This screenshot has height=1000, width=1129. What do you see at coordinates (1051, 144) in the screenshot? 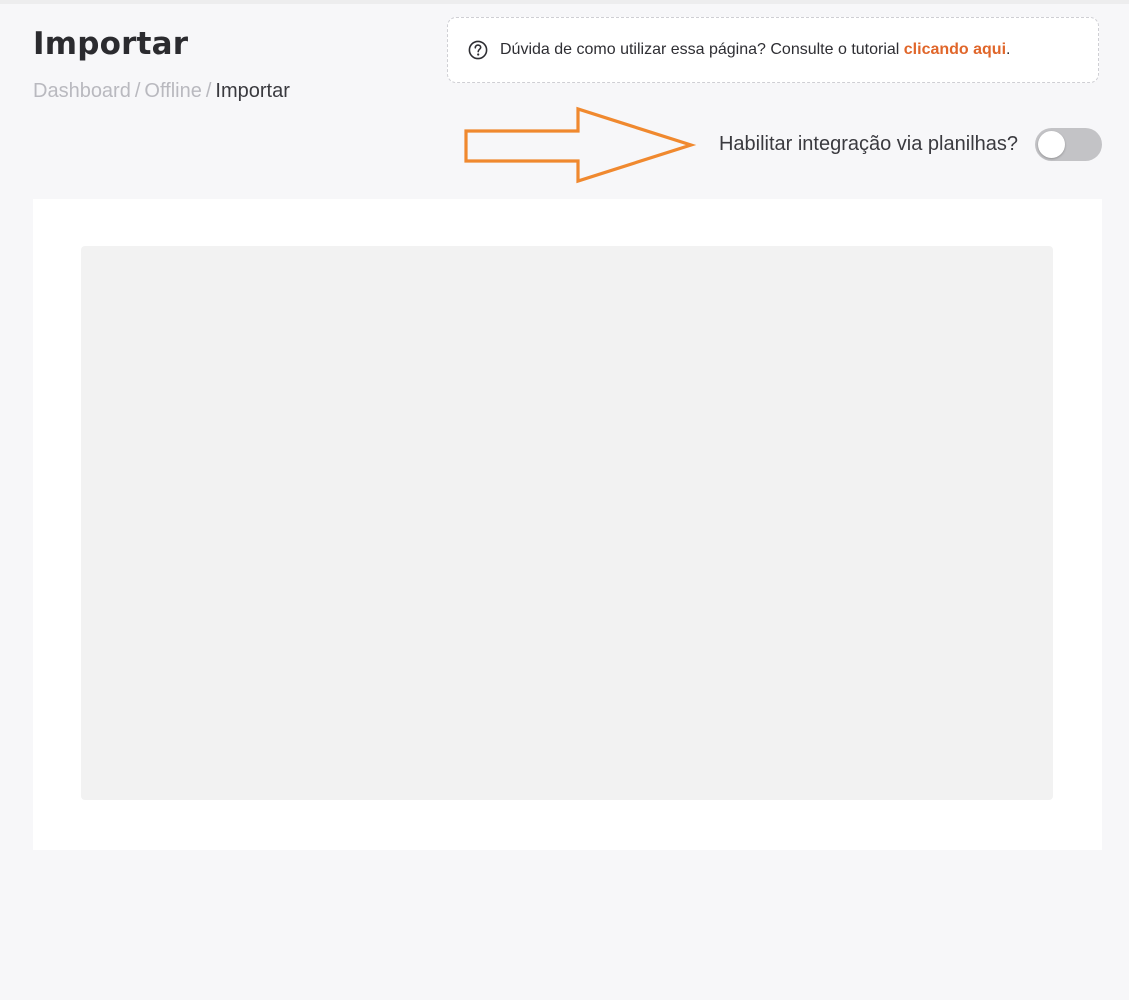
I see `toggle-knob` at bounding box center [1051, 144].